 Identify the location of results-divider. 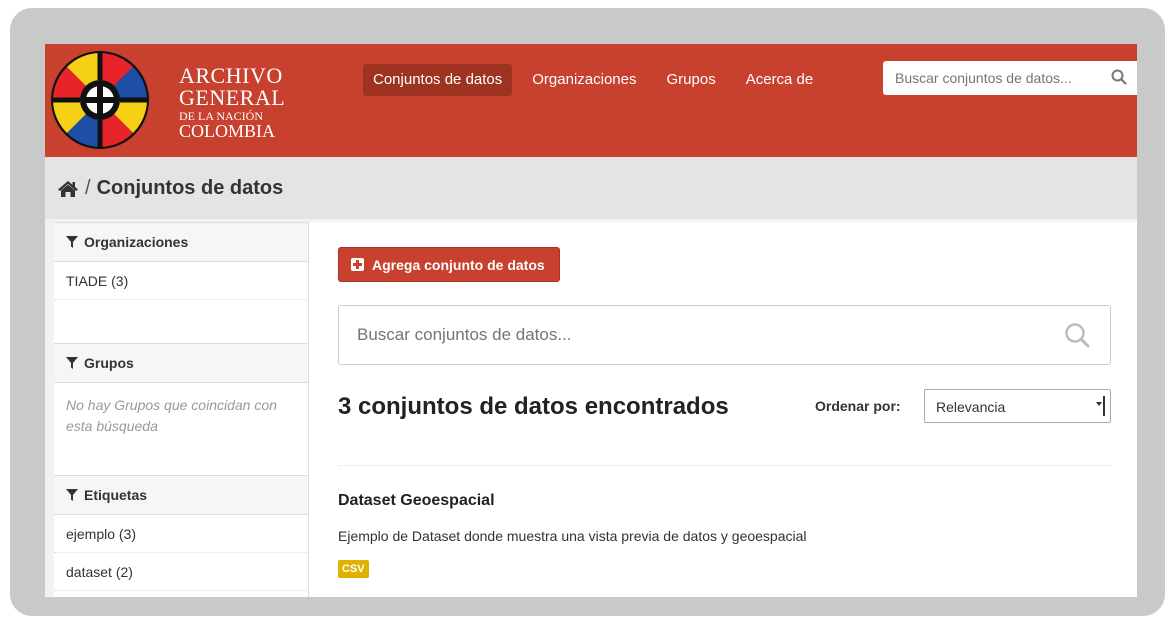
(724, 465).